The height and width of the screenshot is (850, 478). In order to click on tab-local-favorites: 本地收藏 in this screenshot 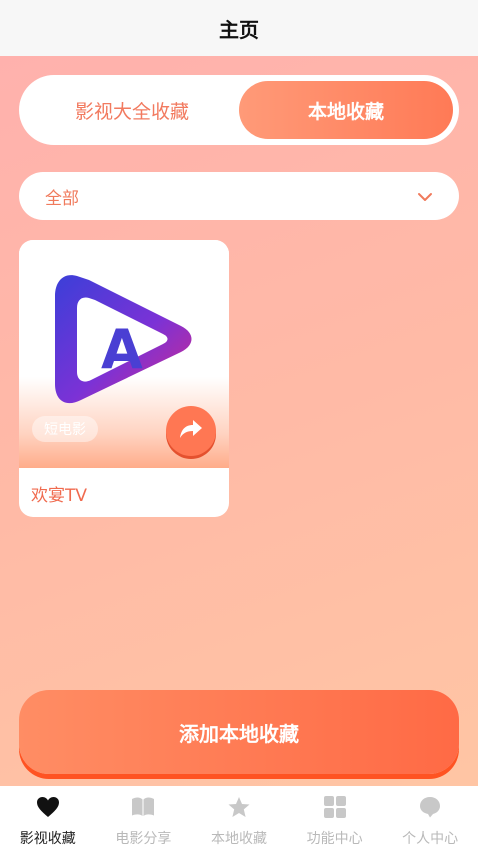, I will do `click(346, 110)`.